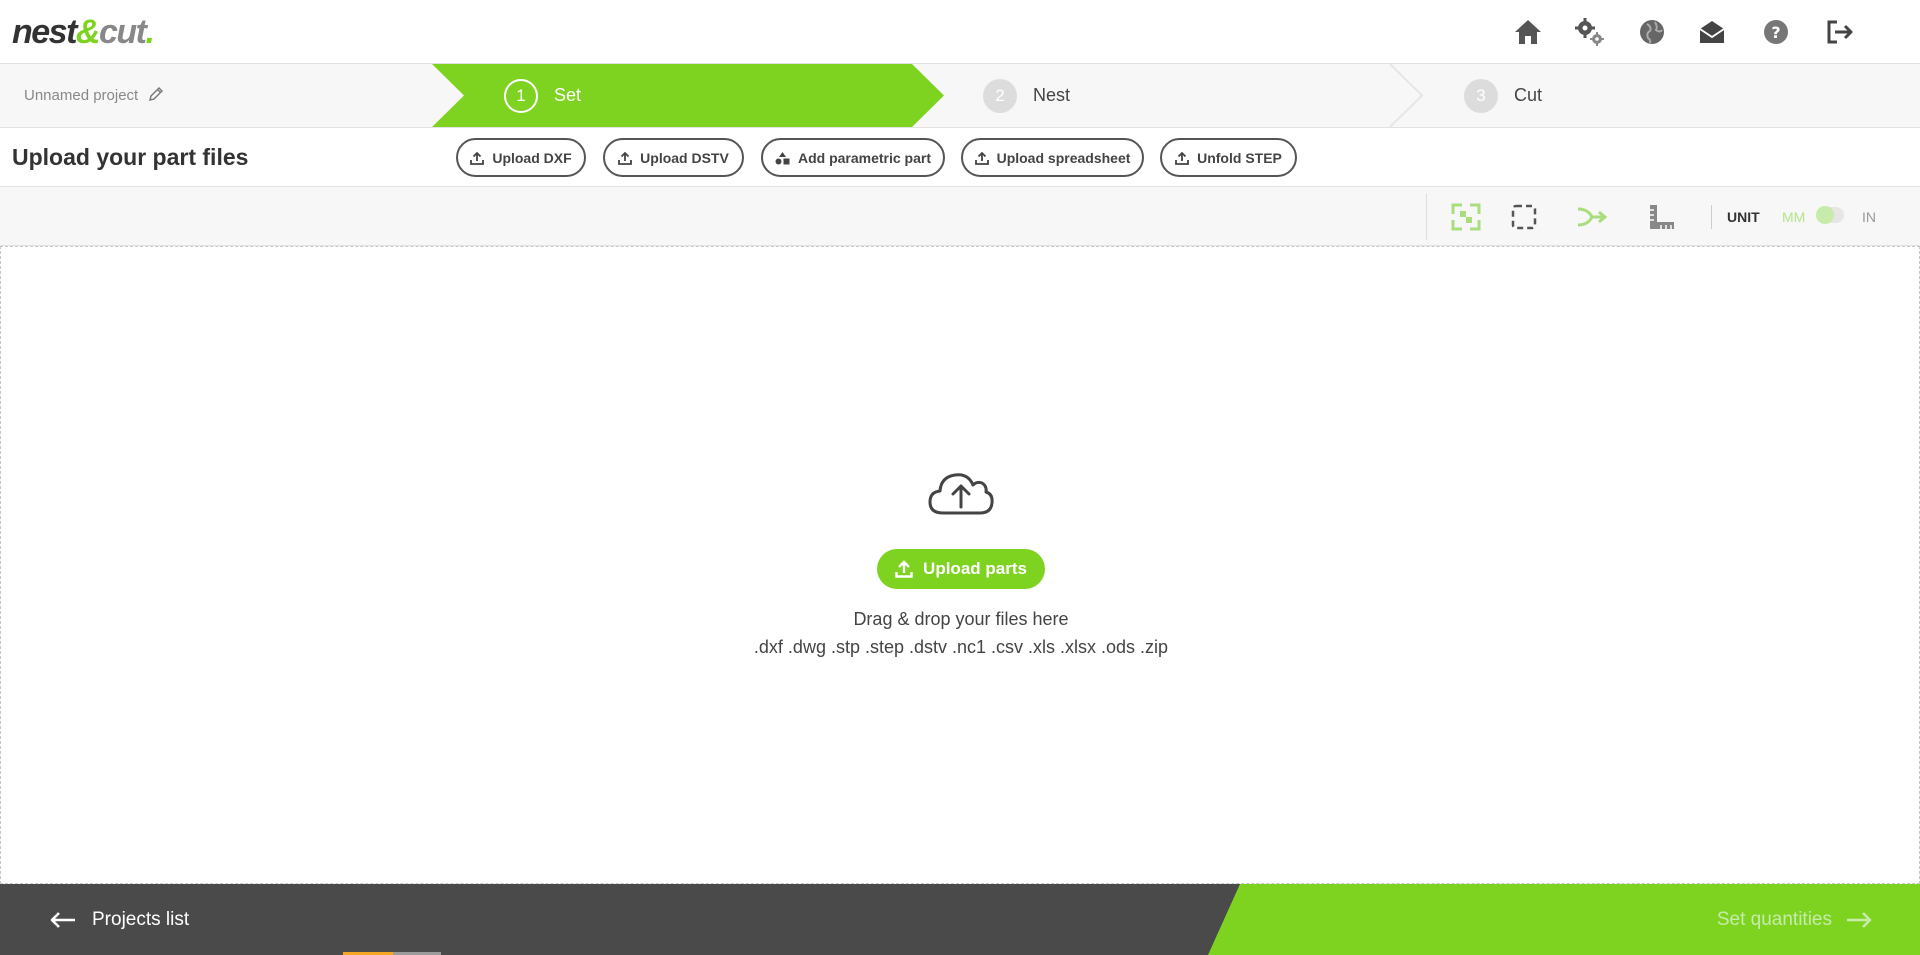  Describe the element at coordinates (44, 32) in the screenshot. I see `logo-part-nest: nest` at that location.